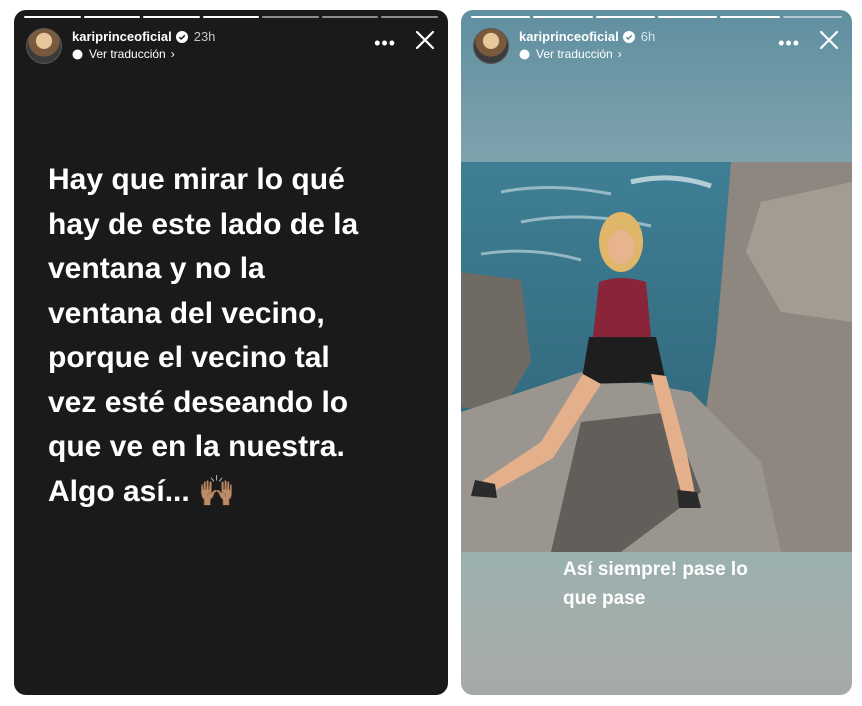 The height and width of the screenshot is (706, 862). Describe the element at coordinates (217, 491) in the screenshot. I see `raised-hands-emoji: 🙌🏽` at that location.